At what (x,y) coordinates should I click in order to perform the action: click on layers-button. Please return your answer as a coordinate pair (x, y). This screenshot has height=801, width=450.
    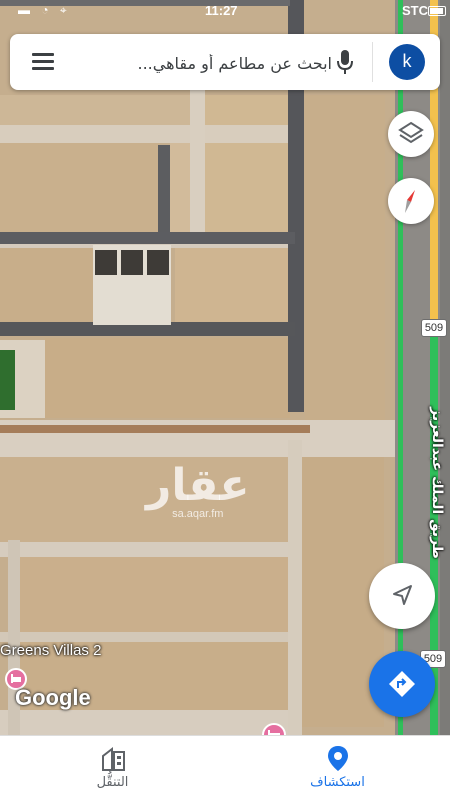
    Looking at the image, I should click on (411, 134).